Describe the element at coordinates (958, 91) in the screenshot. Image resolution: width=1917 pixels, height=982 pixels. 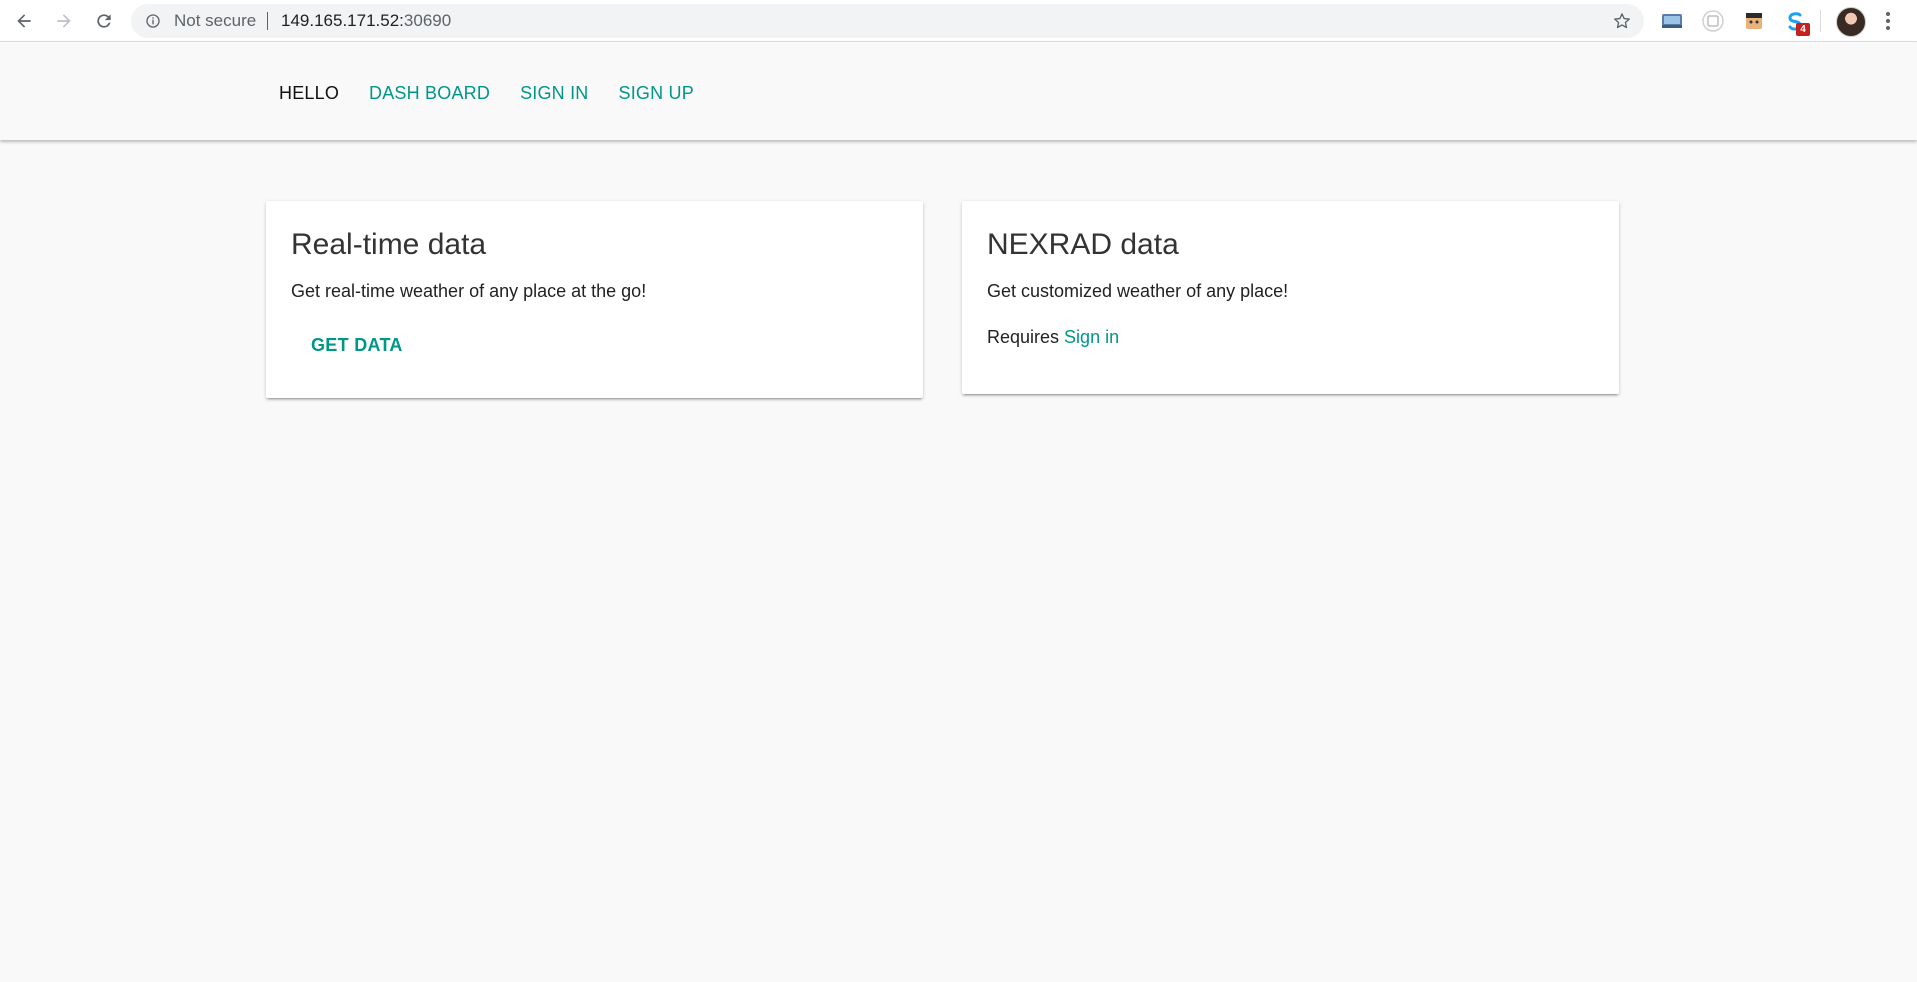
I see `app-header: HELLO DASH BOARD SIGN IN SIGN UP` at that location.